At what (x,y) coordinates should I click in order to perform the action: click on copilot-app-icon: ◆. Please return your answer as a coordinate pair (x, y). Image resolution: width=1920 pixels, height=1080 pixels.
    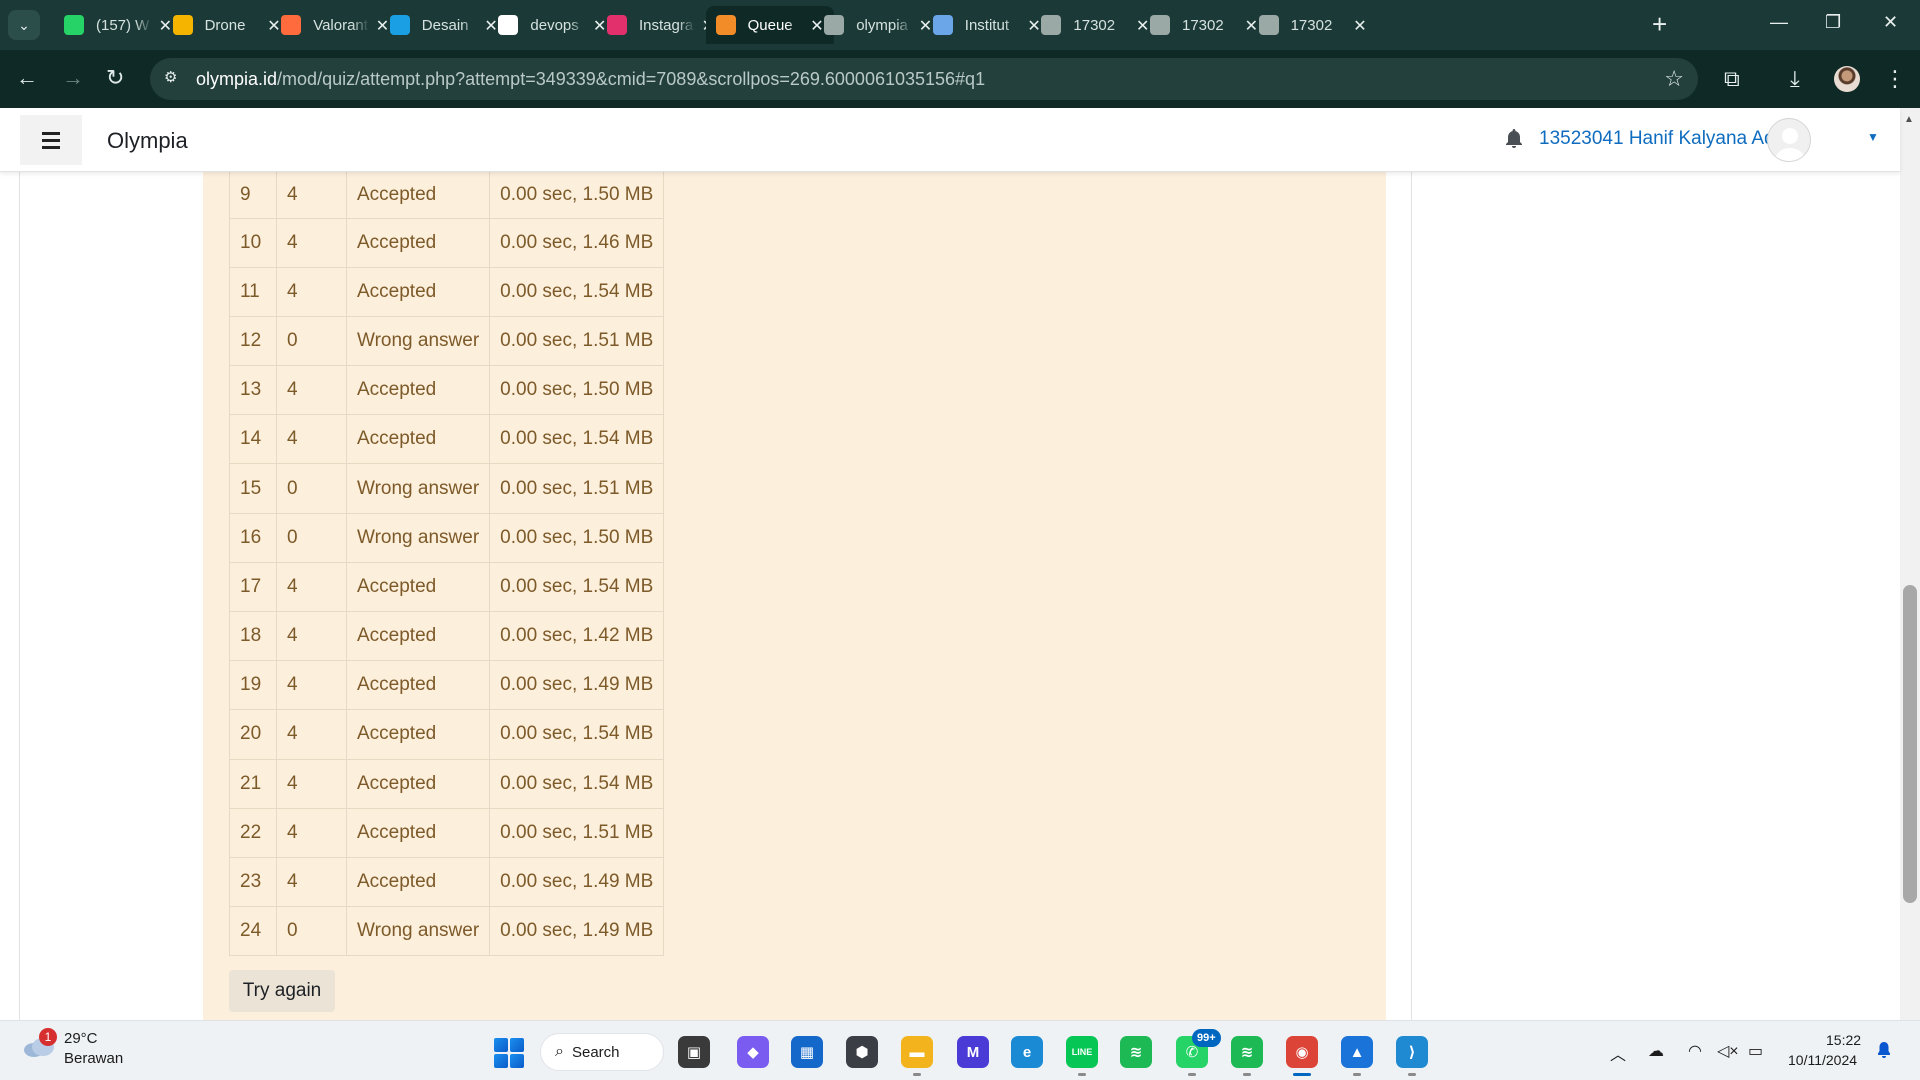
    Looking at the image, I should click on (753, 1052).